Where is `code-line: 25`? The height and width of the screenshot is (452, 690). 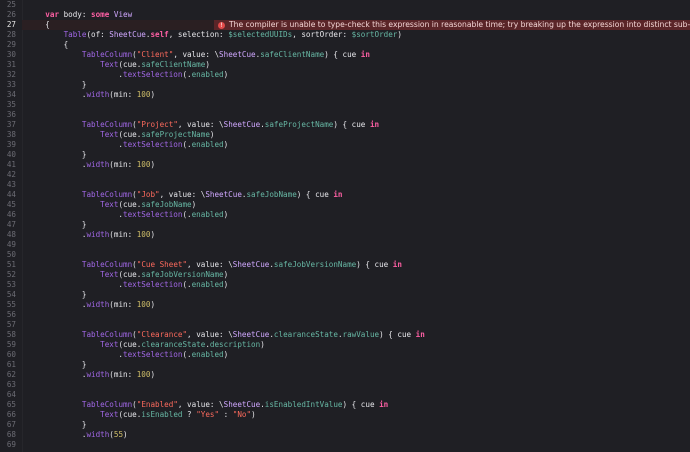 code-line: 25 is located at coordinates (345, 5).